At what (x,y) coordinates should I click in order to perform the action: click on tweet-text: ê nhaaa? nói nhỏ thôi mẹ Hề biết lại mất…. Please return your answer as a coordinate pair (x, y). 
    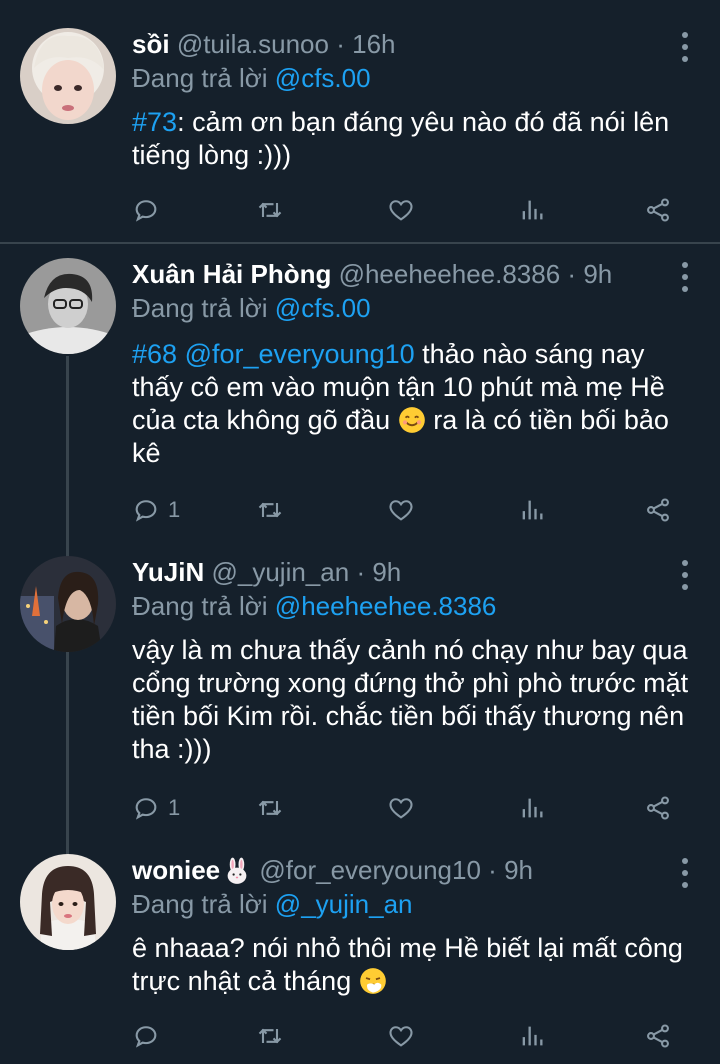
    Looking at the image, I should click on (414, 965).